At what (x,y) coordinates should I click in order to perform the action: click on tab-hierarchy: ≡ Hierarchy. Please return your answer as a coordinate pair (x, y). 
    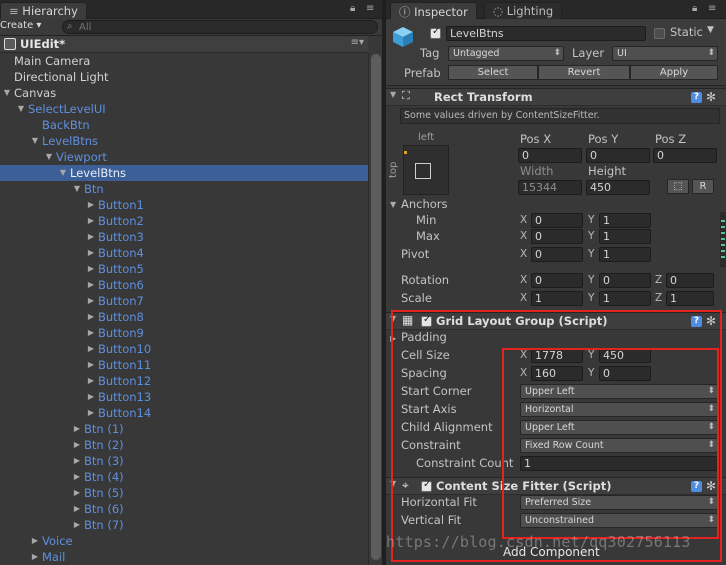
    Looking at the image, I should click on (43, 10).